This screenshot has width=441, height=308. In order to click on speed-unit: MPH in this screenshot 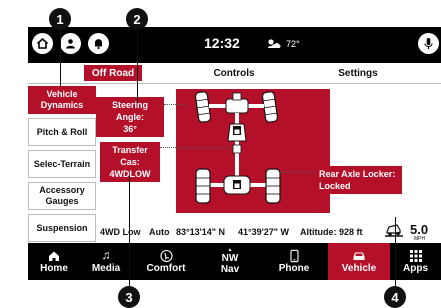, I will do `click(420, 239)`.